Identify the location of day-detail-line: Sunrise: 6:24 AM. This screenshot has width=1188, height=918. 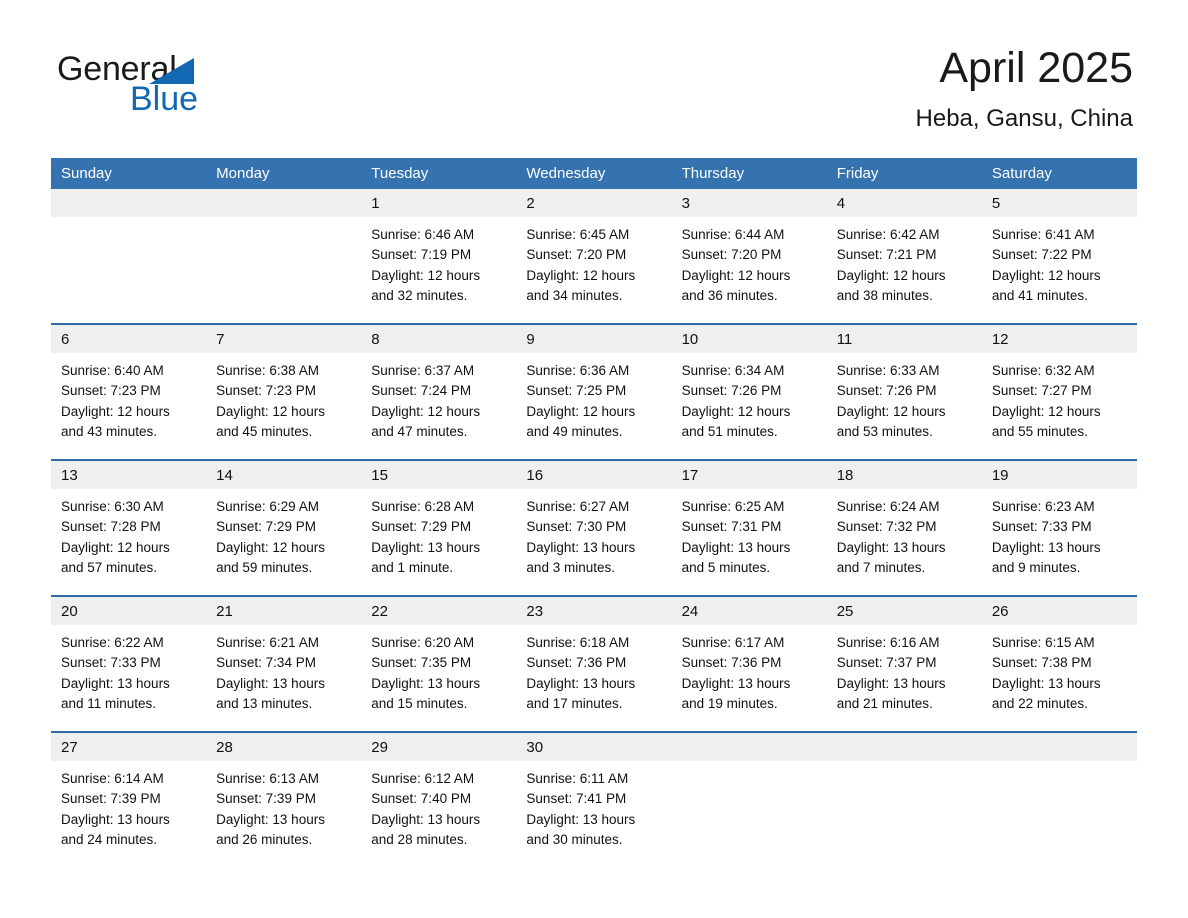
(888, 506).